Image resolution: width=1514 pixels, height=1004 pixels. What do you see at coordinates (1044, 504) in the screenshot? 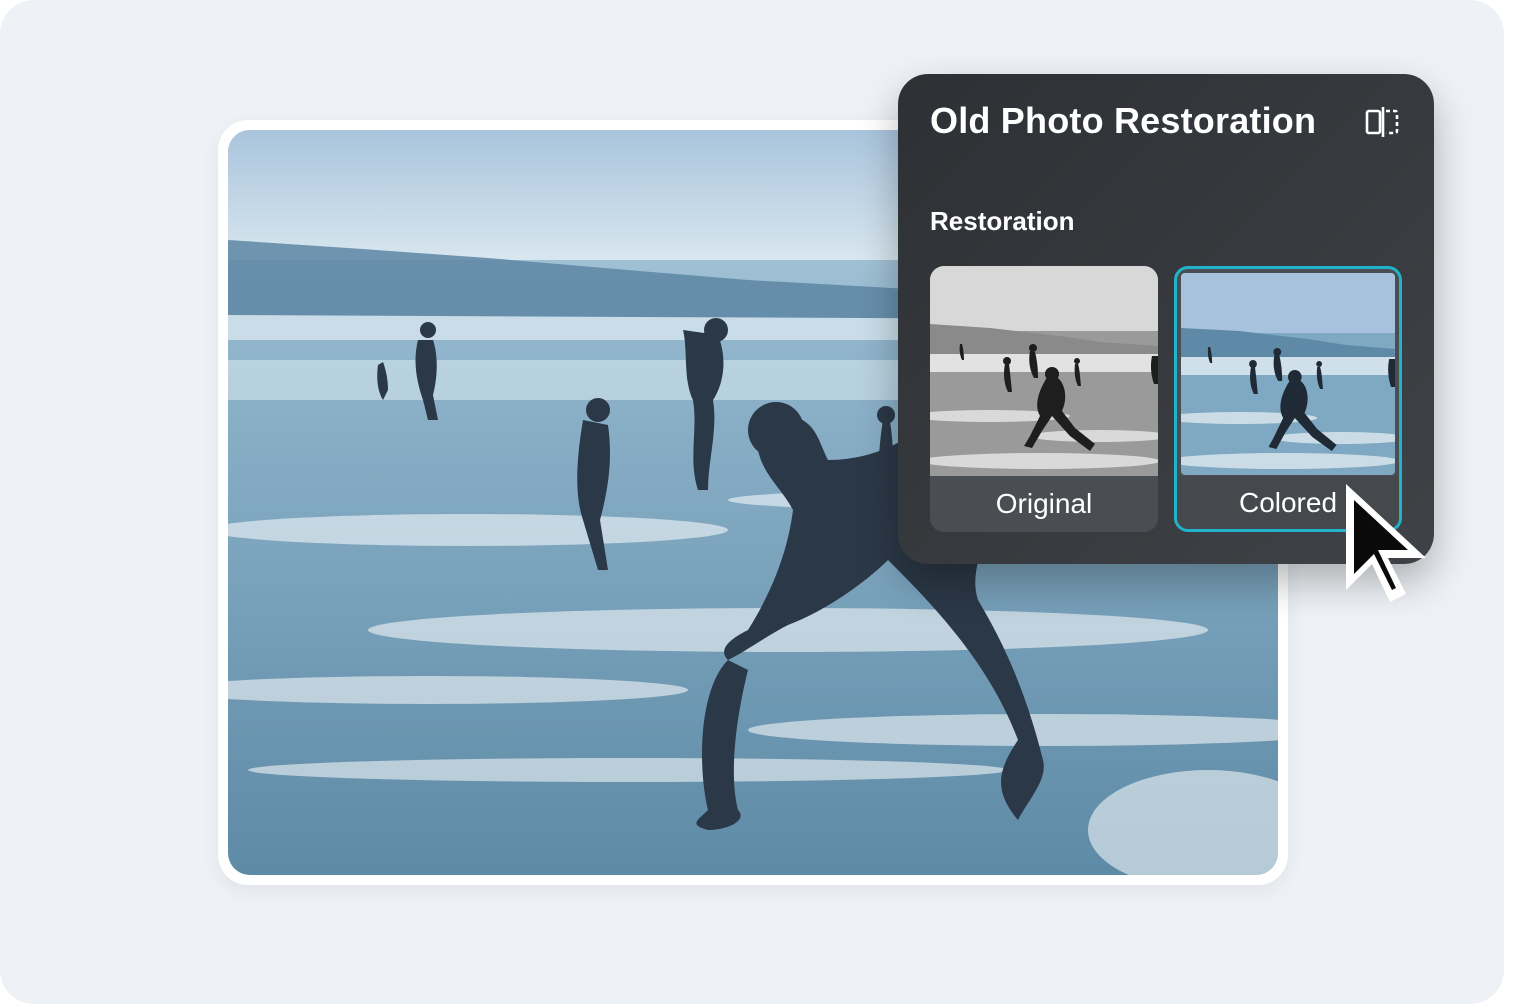
I see `option-original-label: Original` at bounding box center [1044, 504].